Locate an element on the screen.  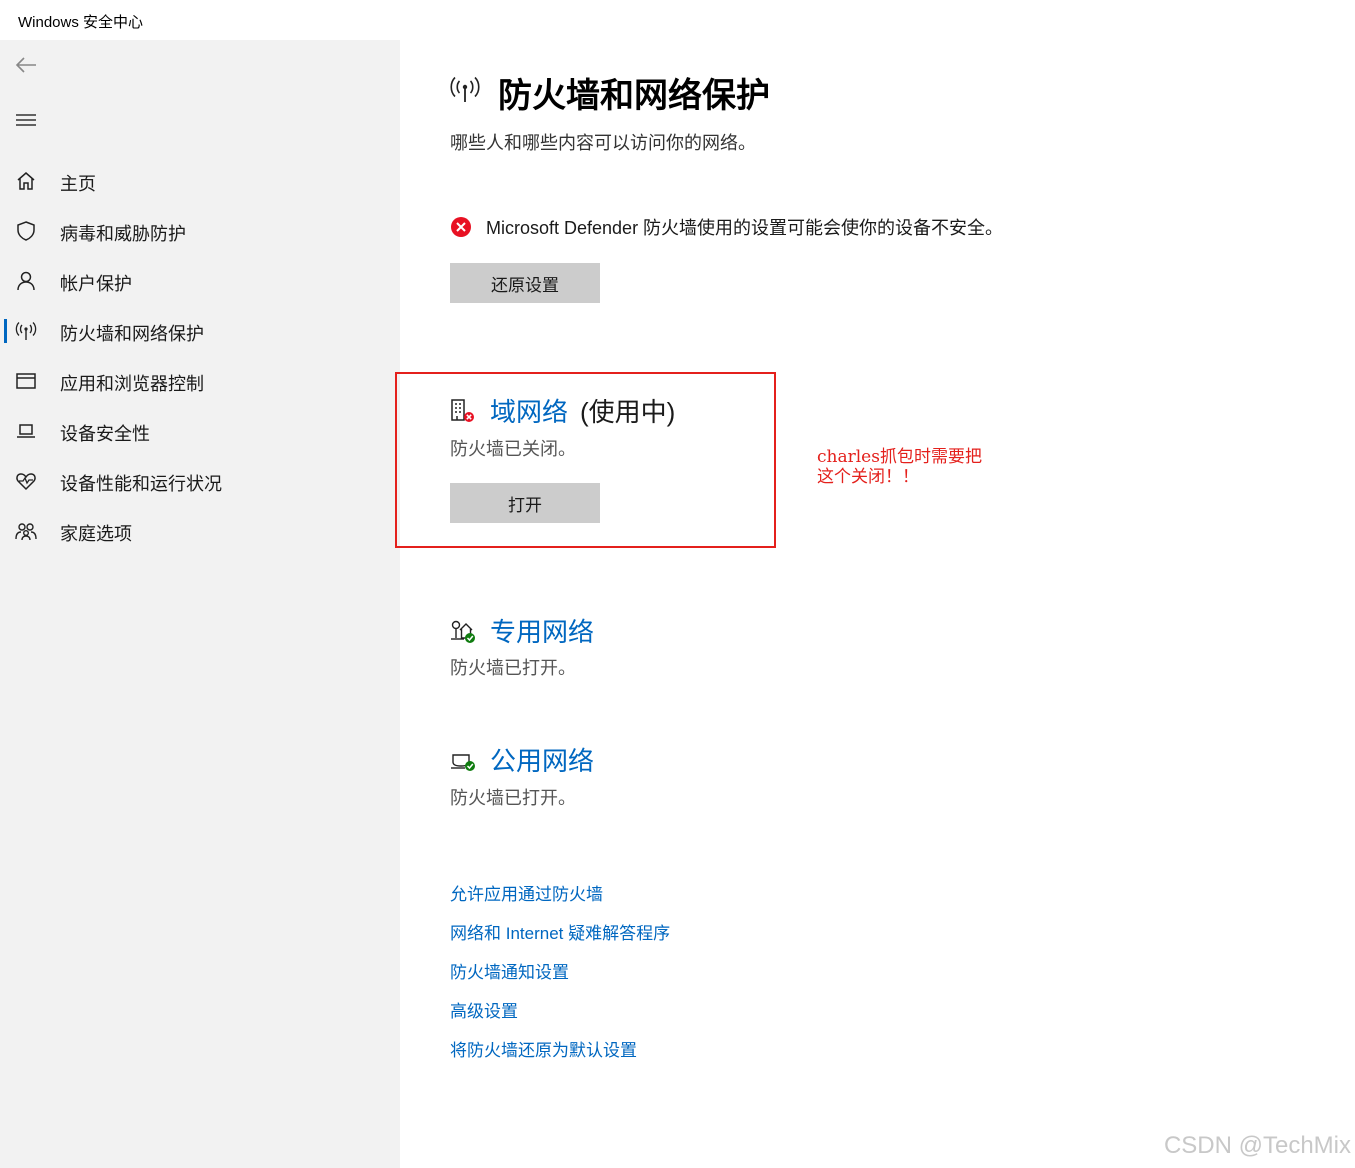
title-bar: Windows 安全中心 is located at coordinates (677, 20).